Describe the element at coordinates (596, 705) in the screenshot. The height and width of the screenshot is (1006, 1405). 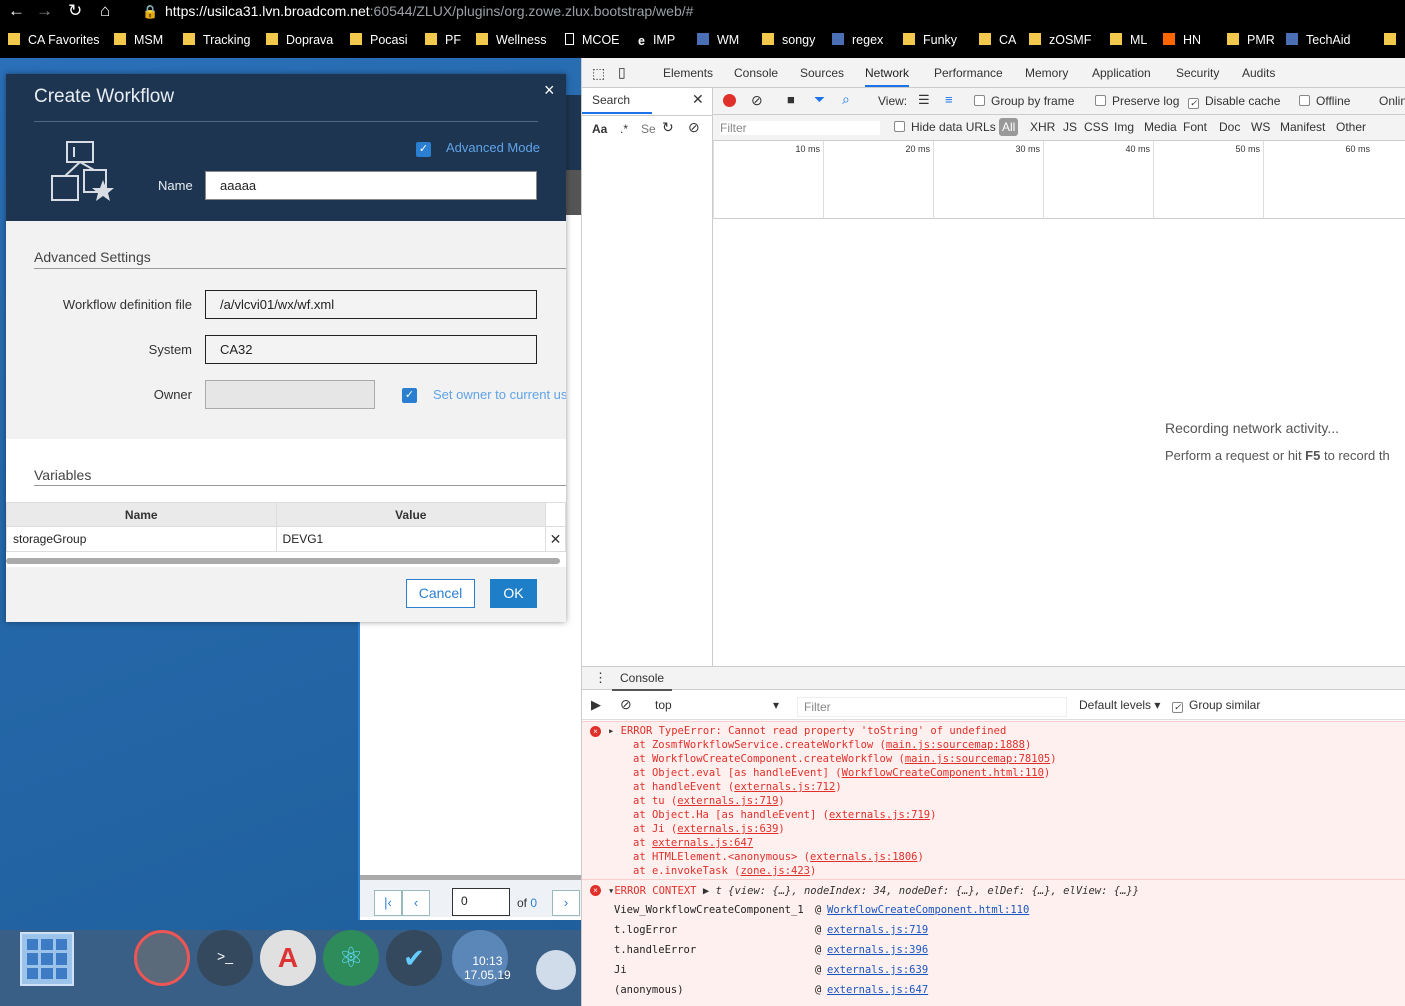
I see `sidebar-toggle-icon: ▶` at that location.